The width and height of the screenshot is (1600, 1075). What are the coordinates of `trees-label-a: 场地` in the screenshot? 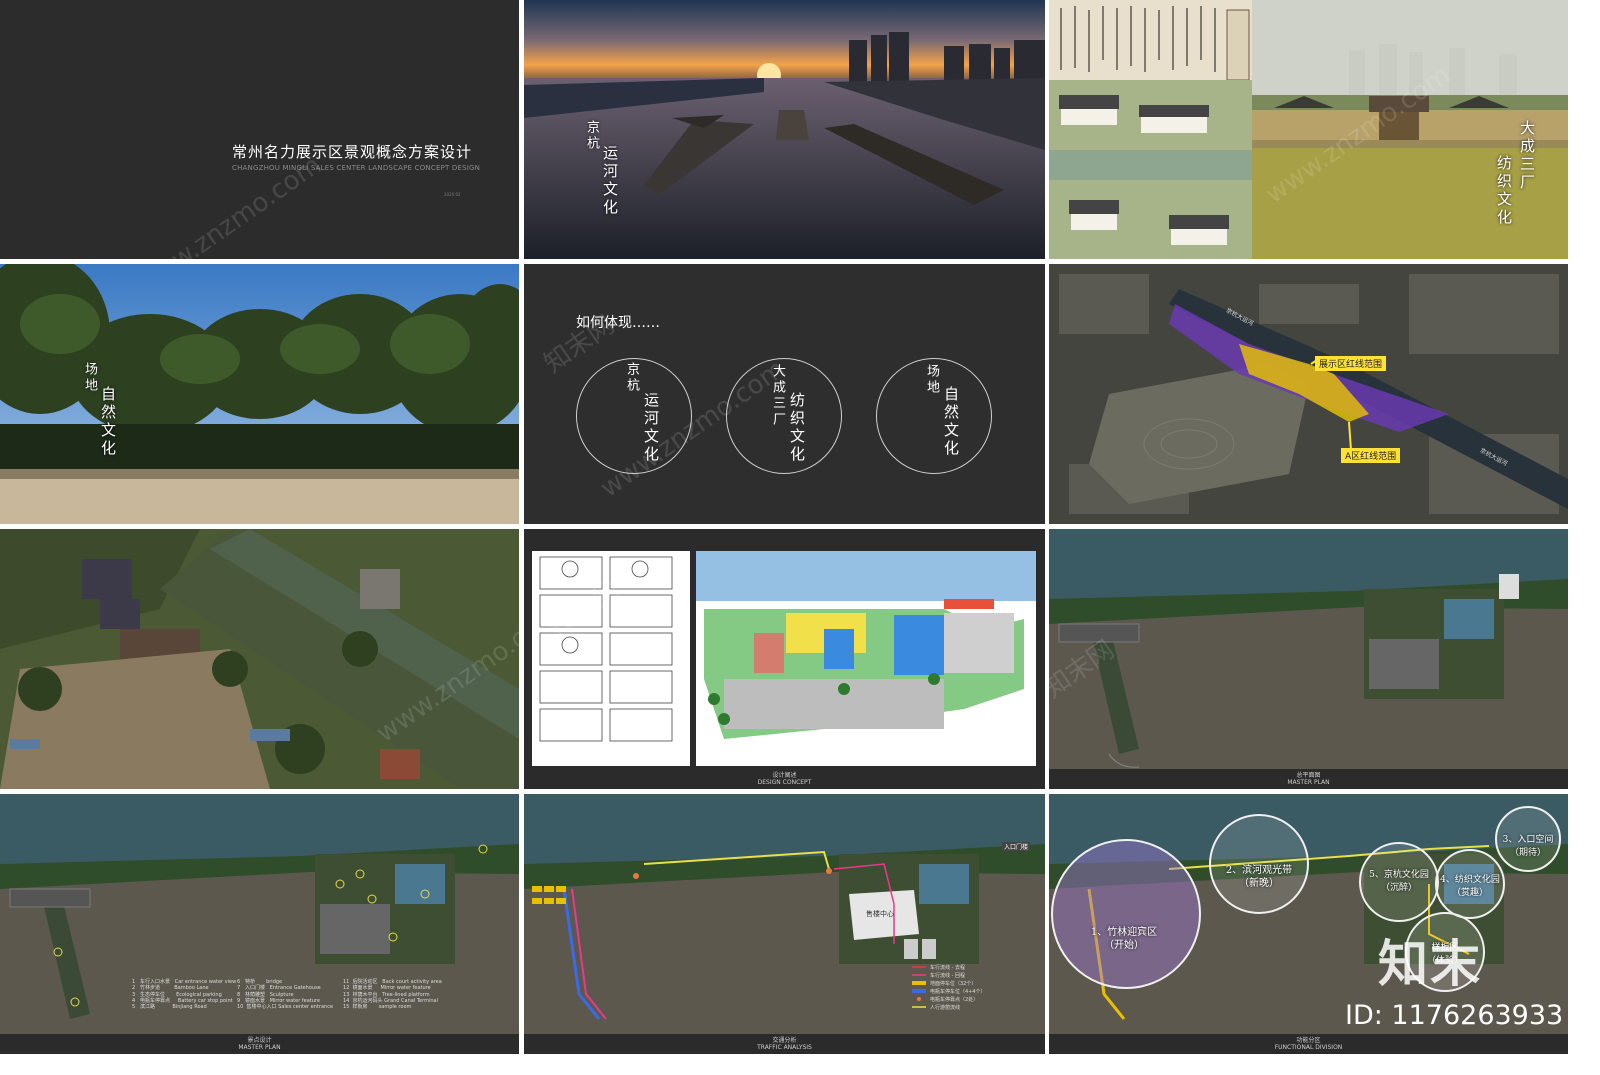 It's located at (89, 378).